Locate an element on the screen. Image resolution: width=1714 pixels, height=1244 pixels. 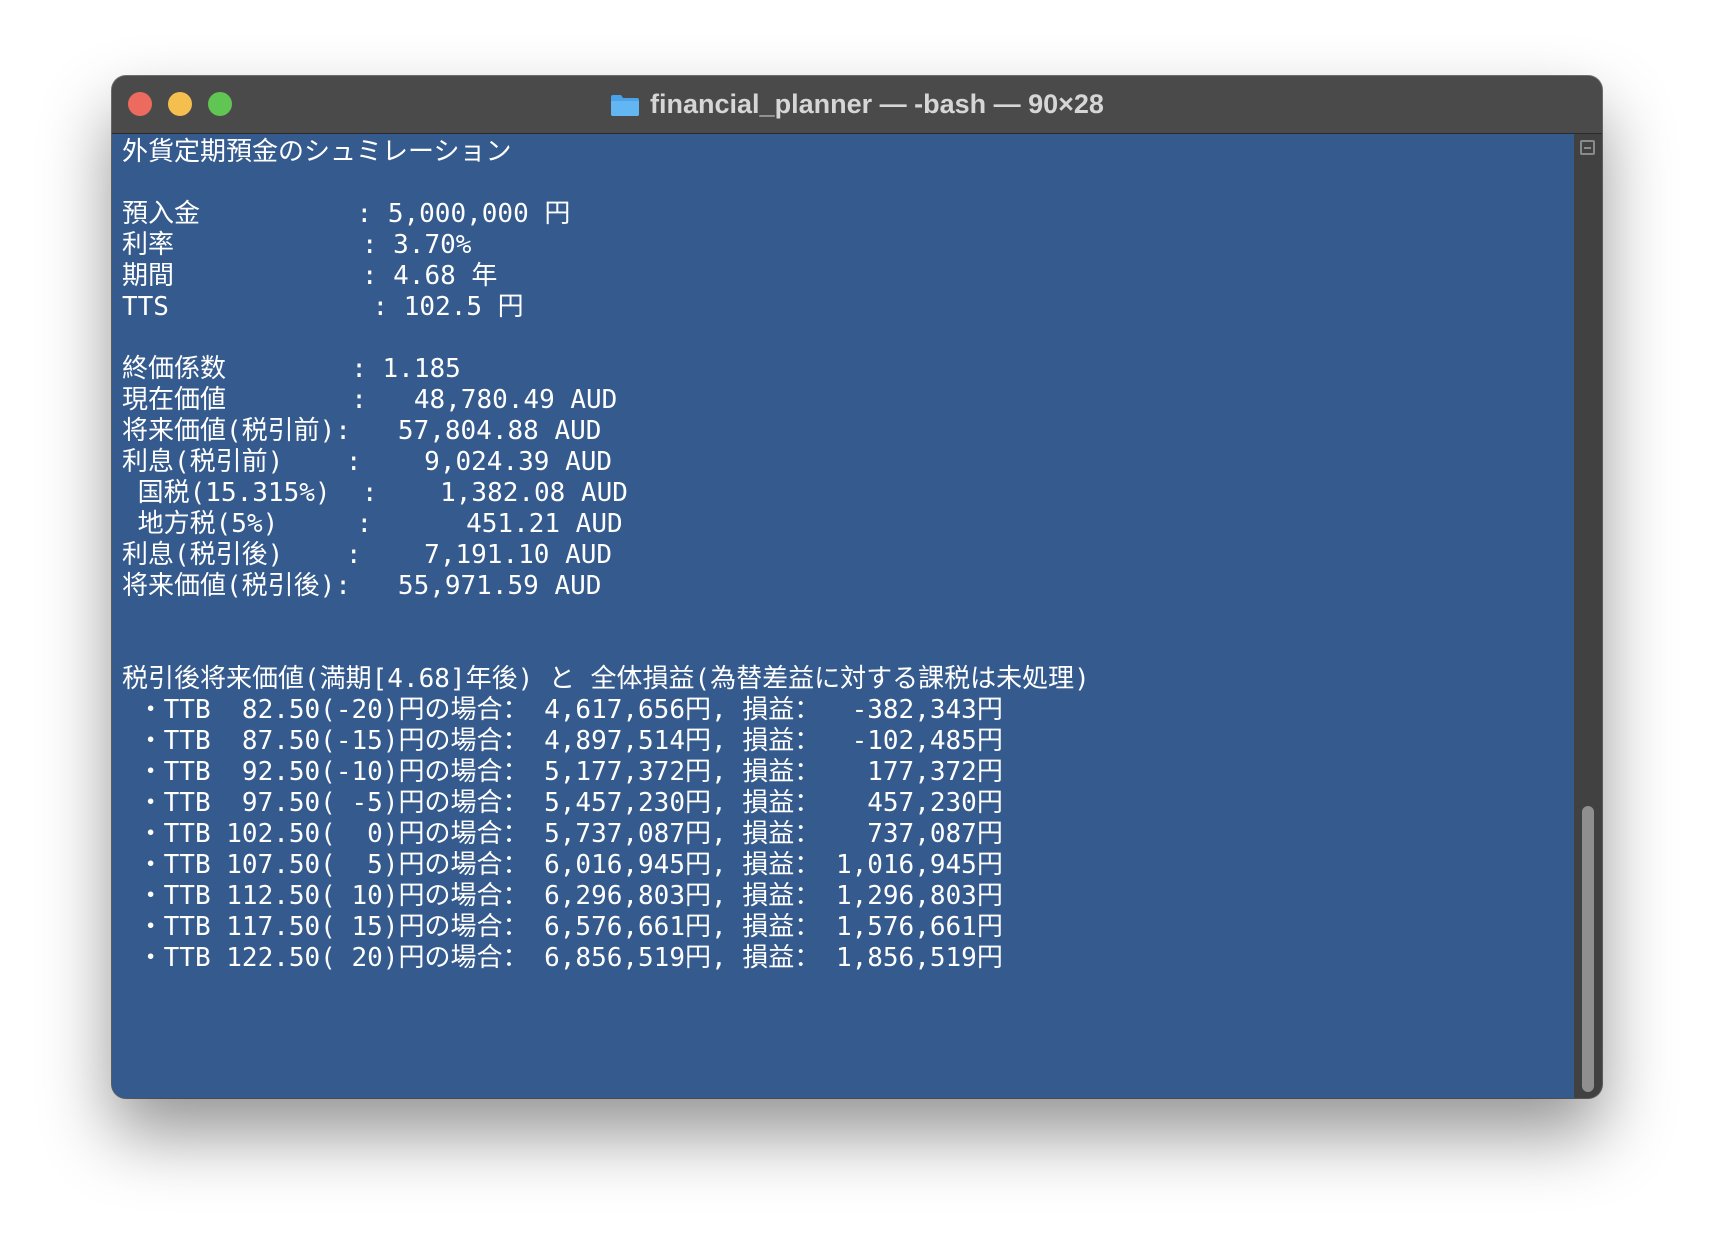
terminal-line: 期間 : 4.68 年 is located at coordinates (310, 276).